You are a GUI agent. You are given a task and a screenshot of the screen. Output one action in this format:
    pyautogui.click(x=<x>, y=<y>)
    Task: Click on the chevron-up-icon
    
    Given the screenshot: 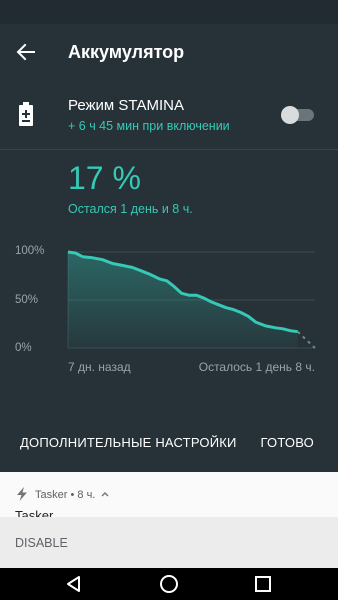 What is the action you would take?
    pyautogui.click(x=103, y=495)
    